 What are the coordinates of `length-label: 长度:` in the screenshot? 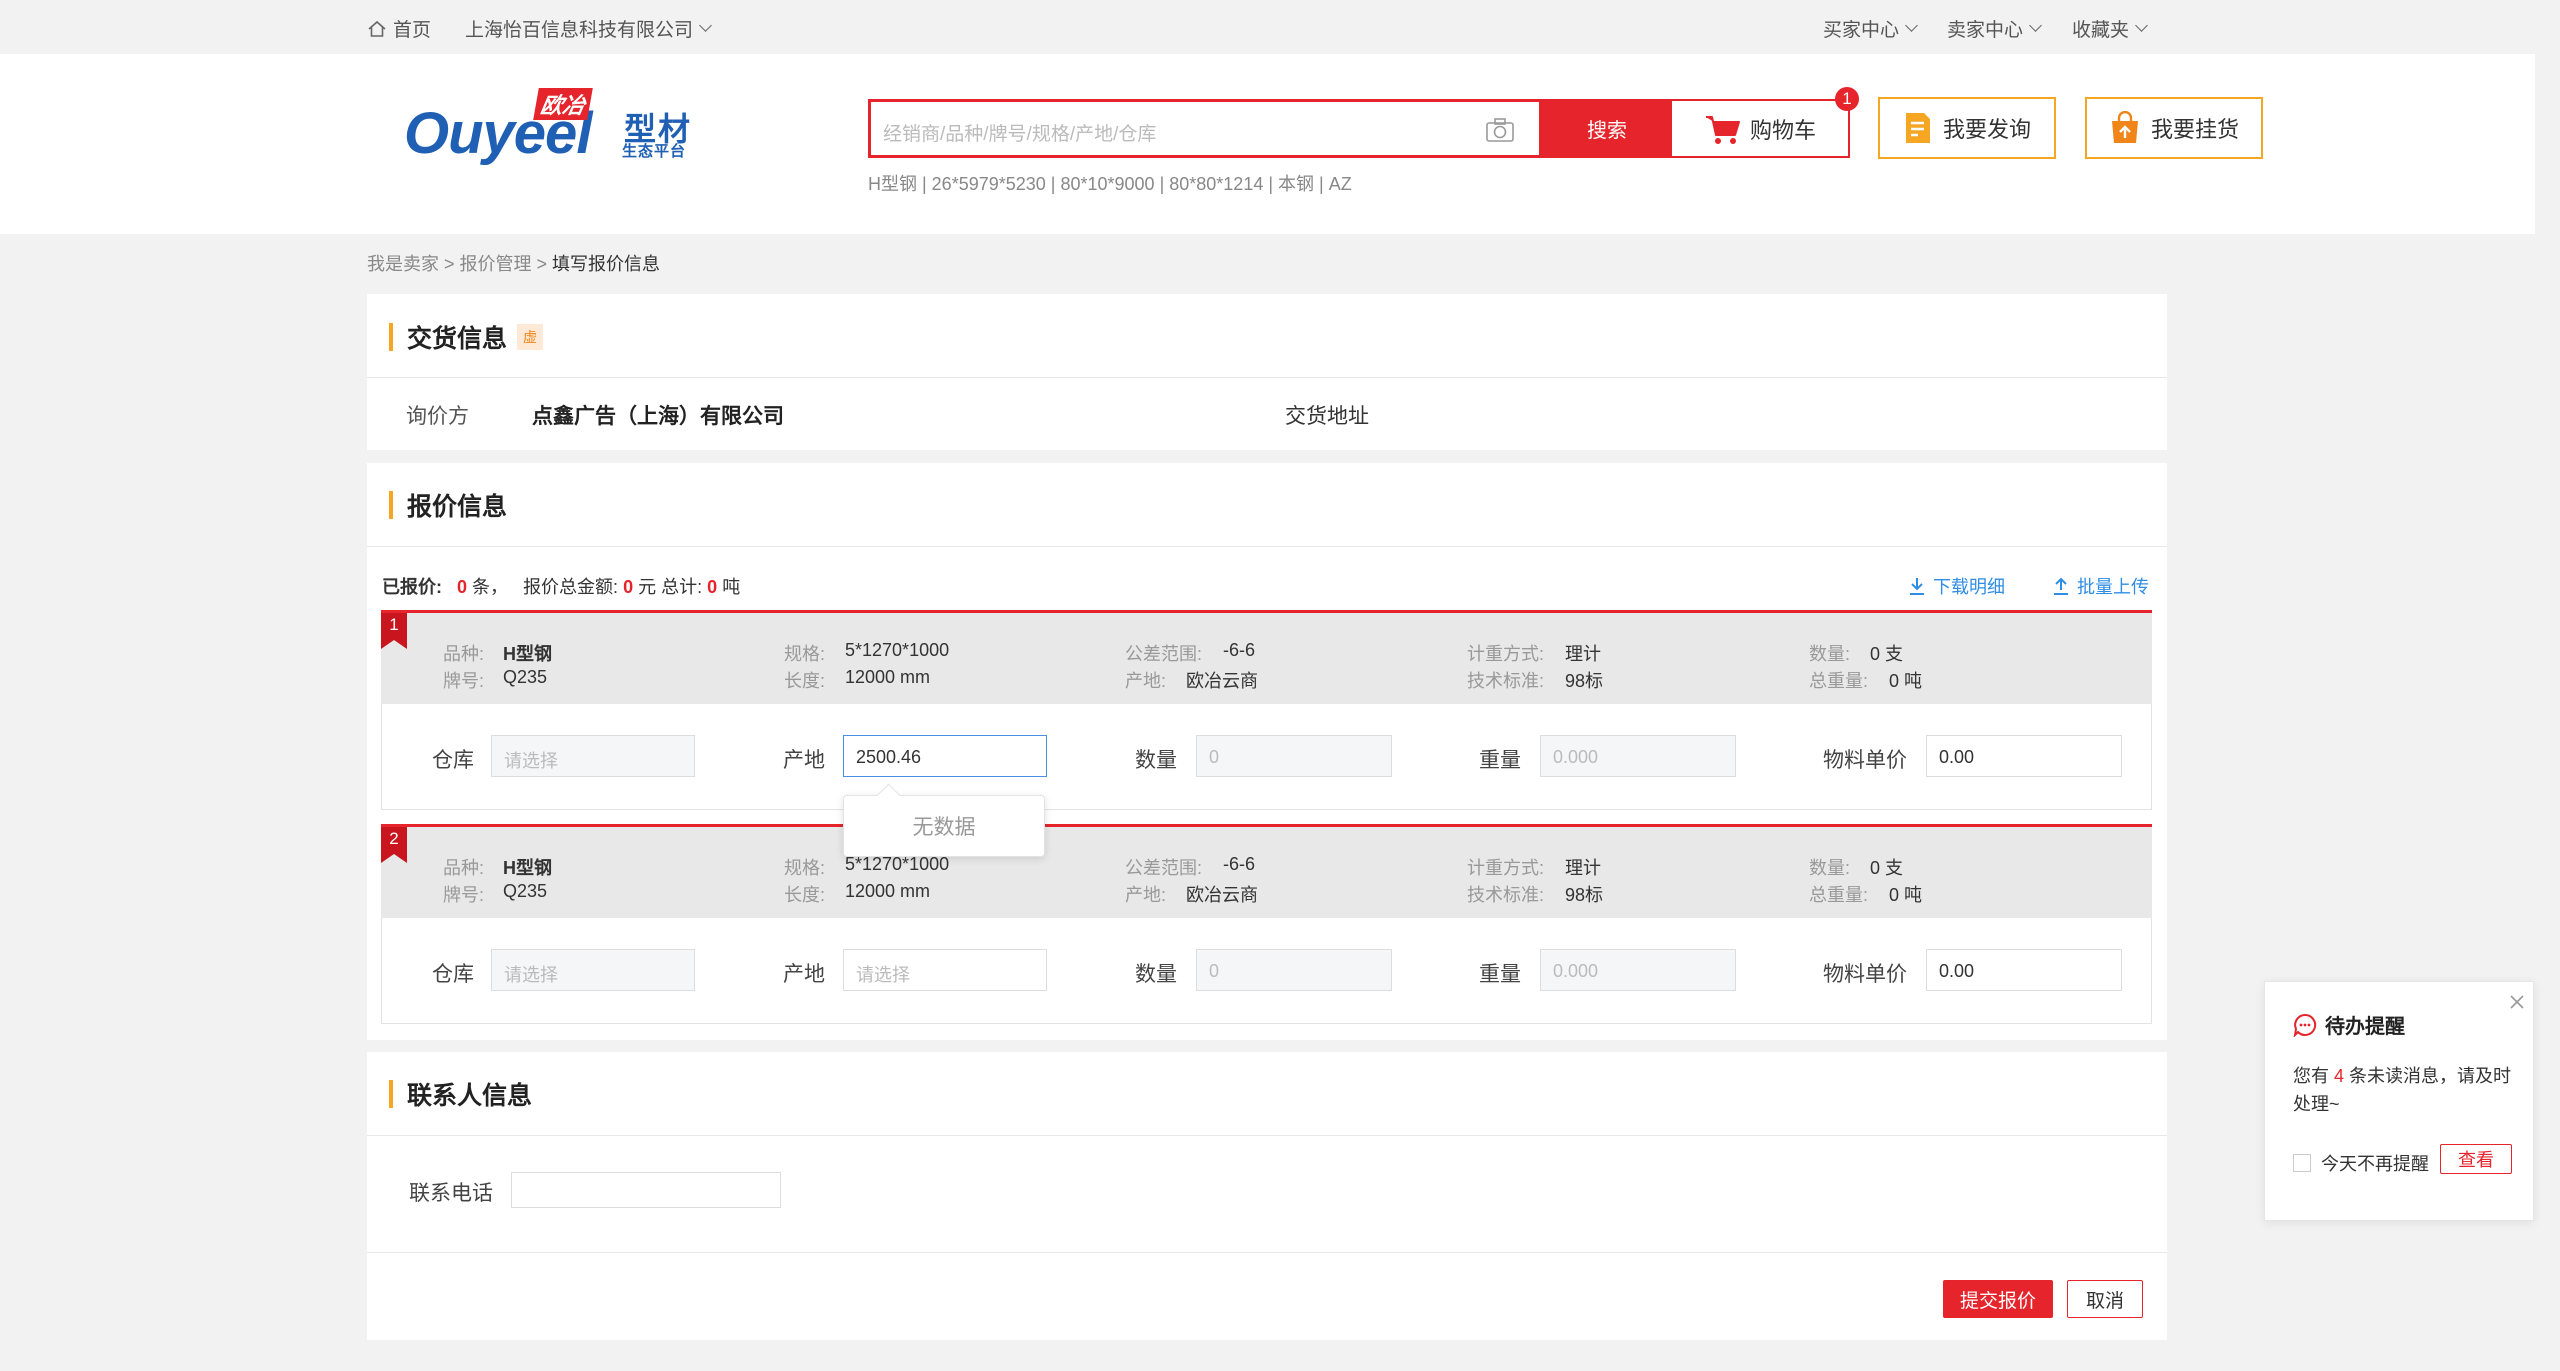 It's located at (805, 681).